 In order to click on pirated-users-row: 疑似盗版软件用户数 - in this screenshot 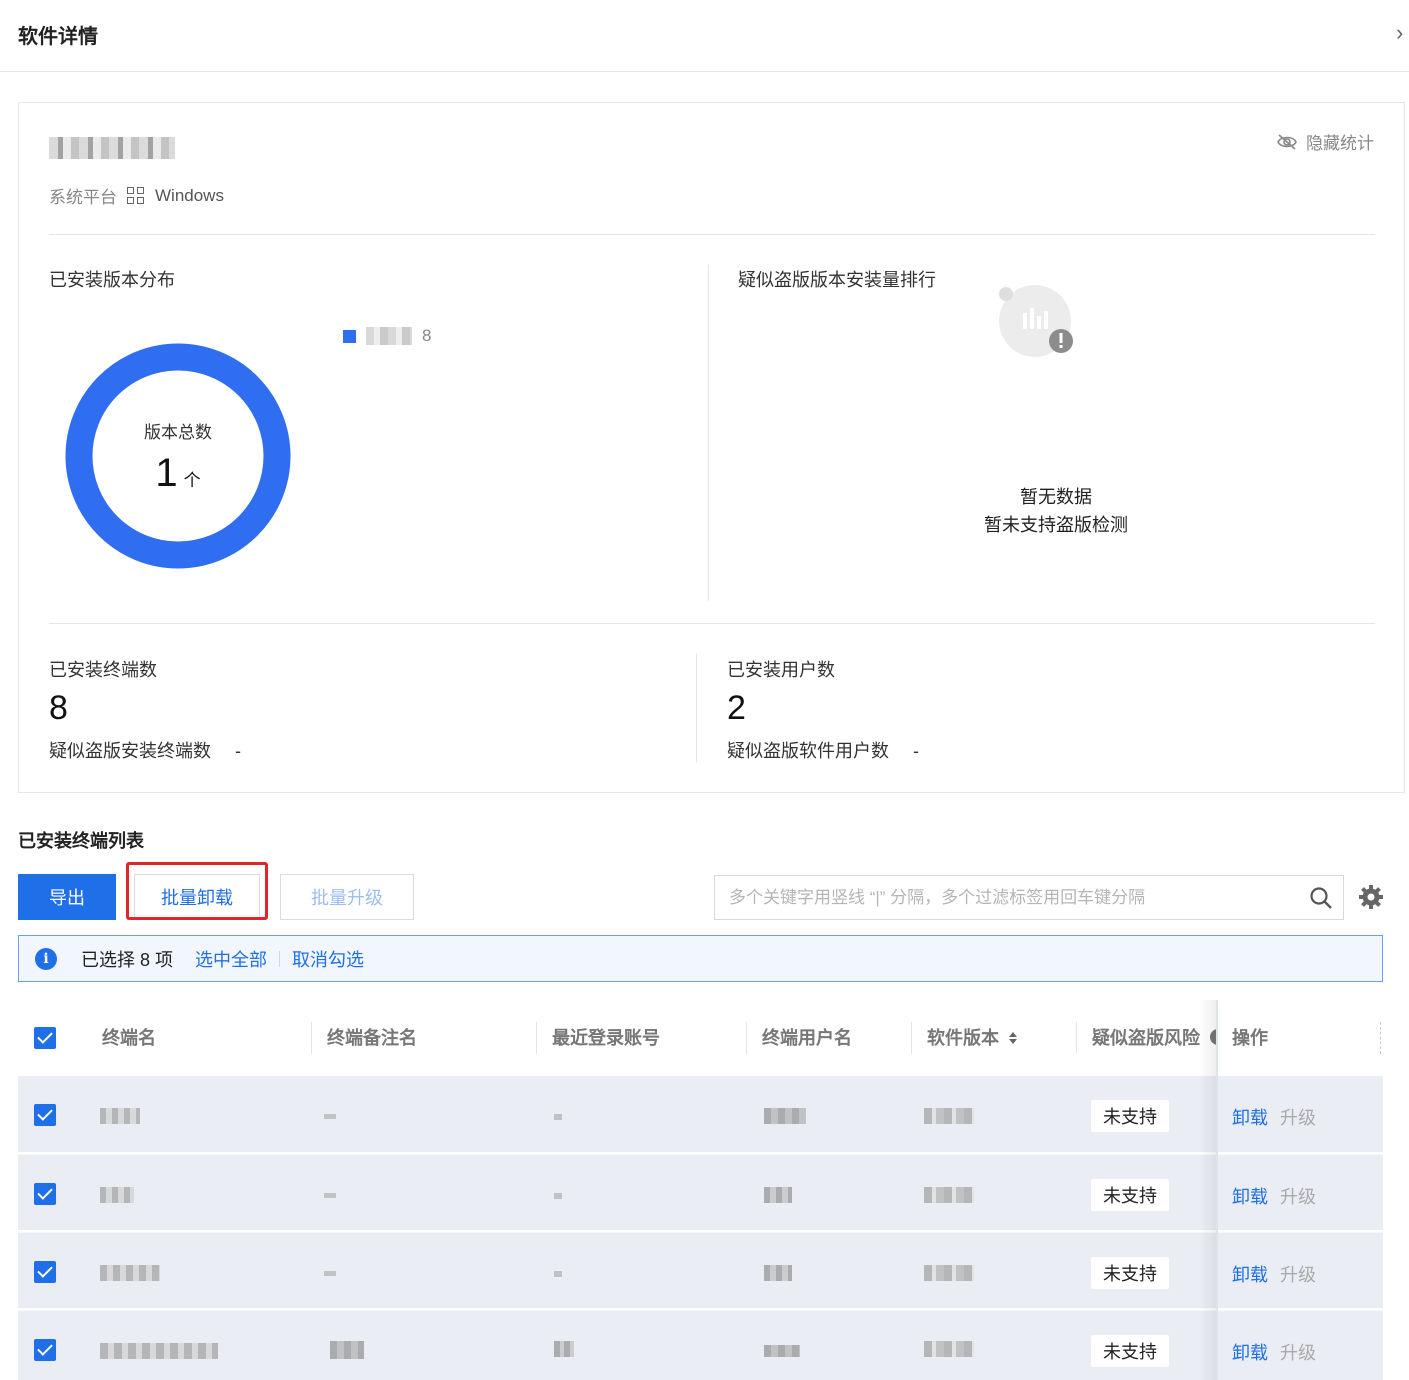, I will do `click(823, 750)`.